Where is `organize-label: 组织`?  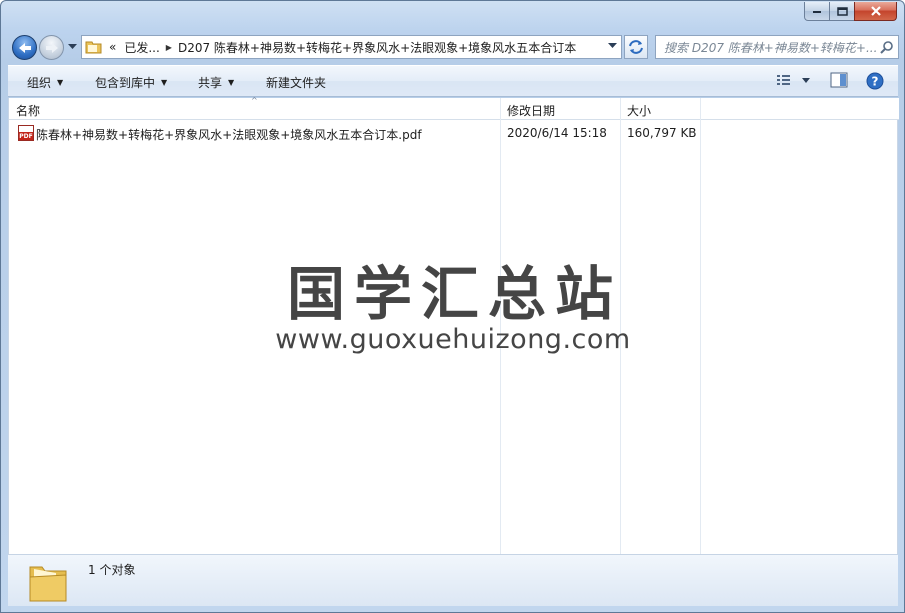
organize-label: 组织 is located at coordinates (39, 83).